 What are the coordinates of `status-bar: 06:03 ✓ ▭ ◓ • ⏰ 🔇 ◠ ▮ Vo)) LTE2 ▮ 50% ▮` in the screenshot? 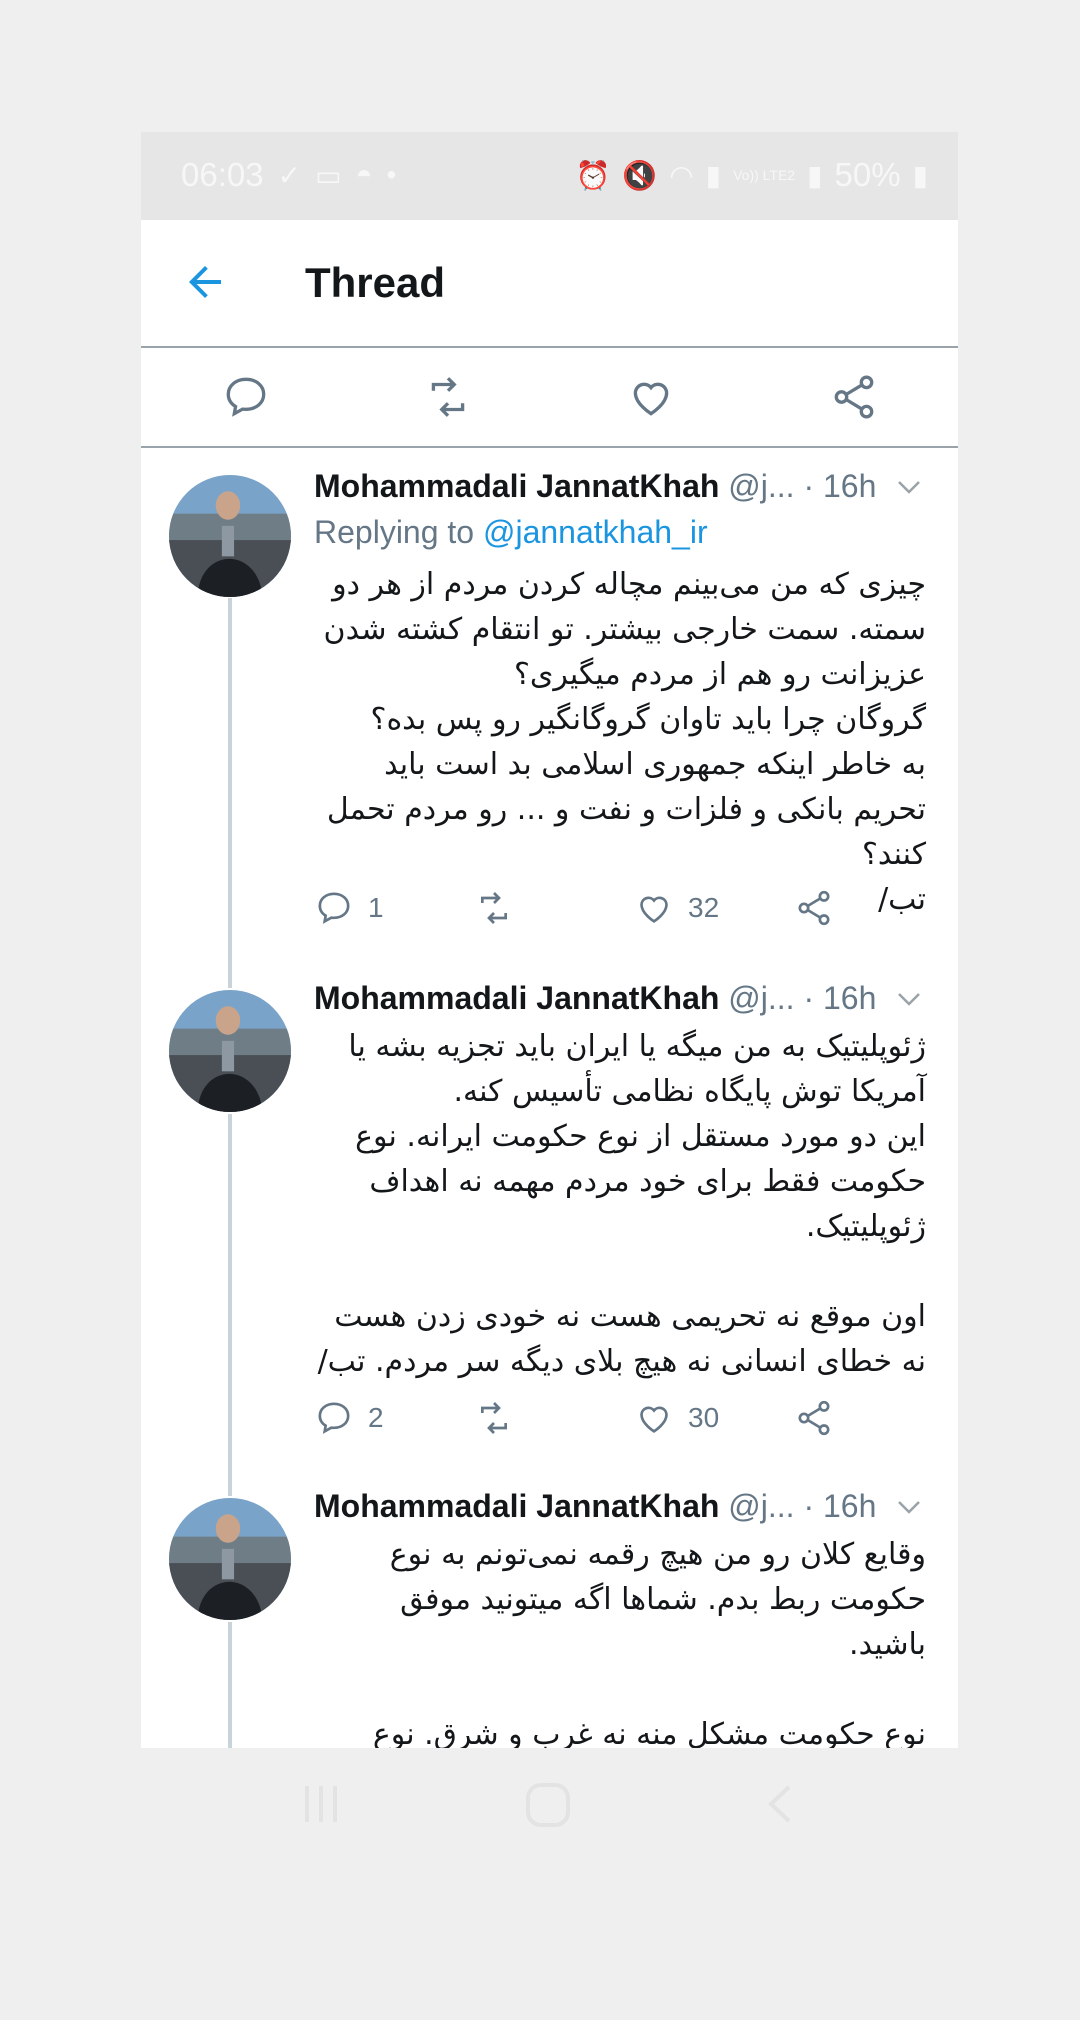 It's located at (549, 176).